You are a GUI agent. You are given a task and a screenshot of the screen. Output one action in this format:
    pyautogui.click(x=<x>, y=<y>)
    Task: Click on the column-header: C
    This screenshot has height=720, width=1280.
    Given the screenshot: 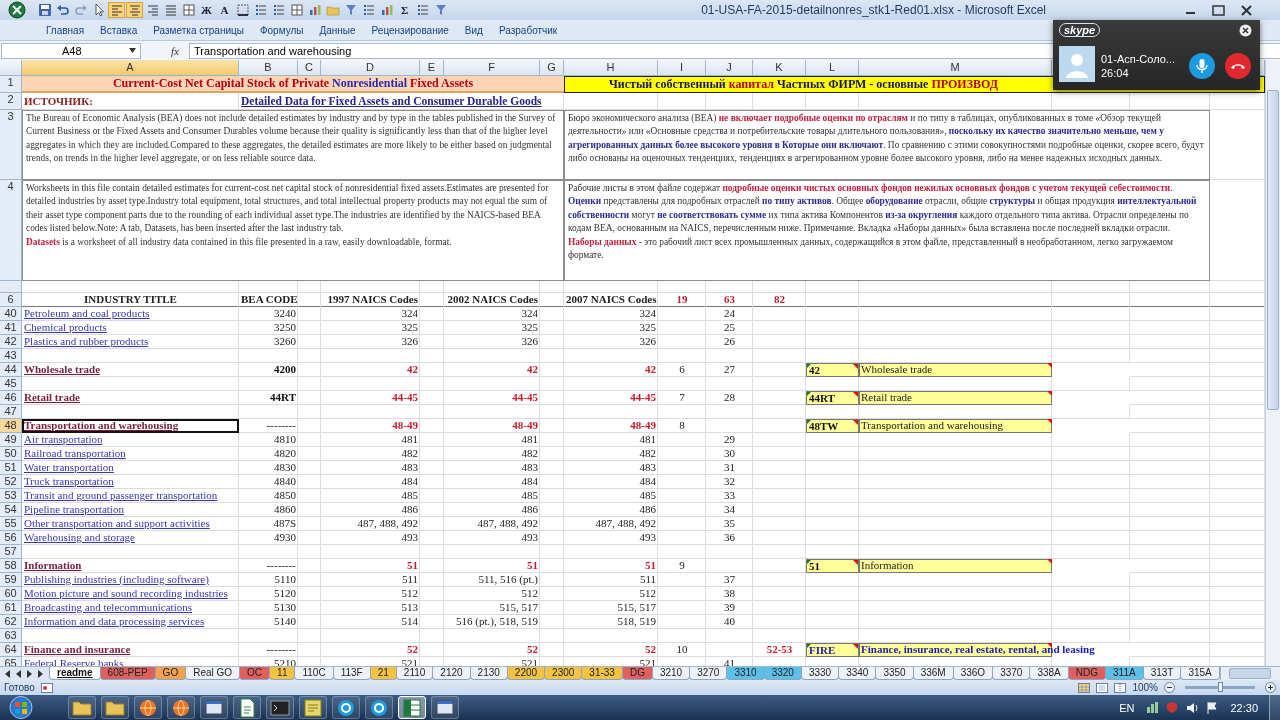 What is the action you would take?
    pyautogui.click(x=309, y=68)
    